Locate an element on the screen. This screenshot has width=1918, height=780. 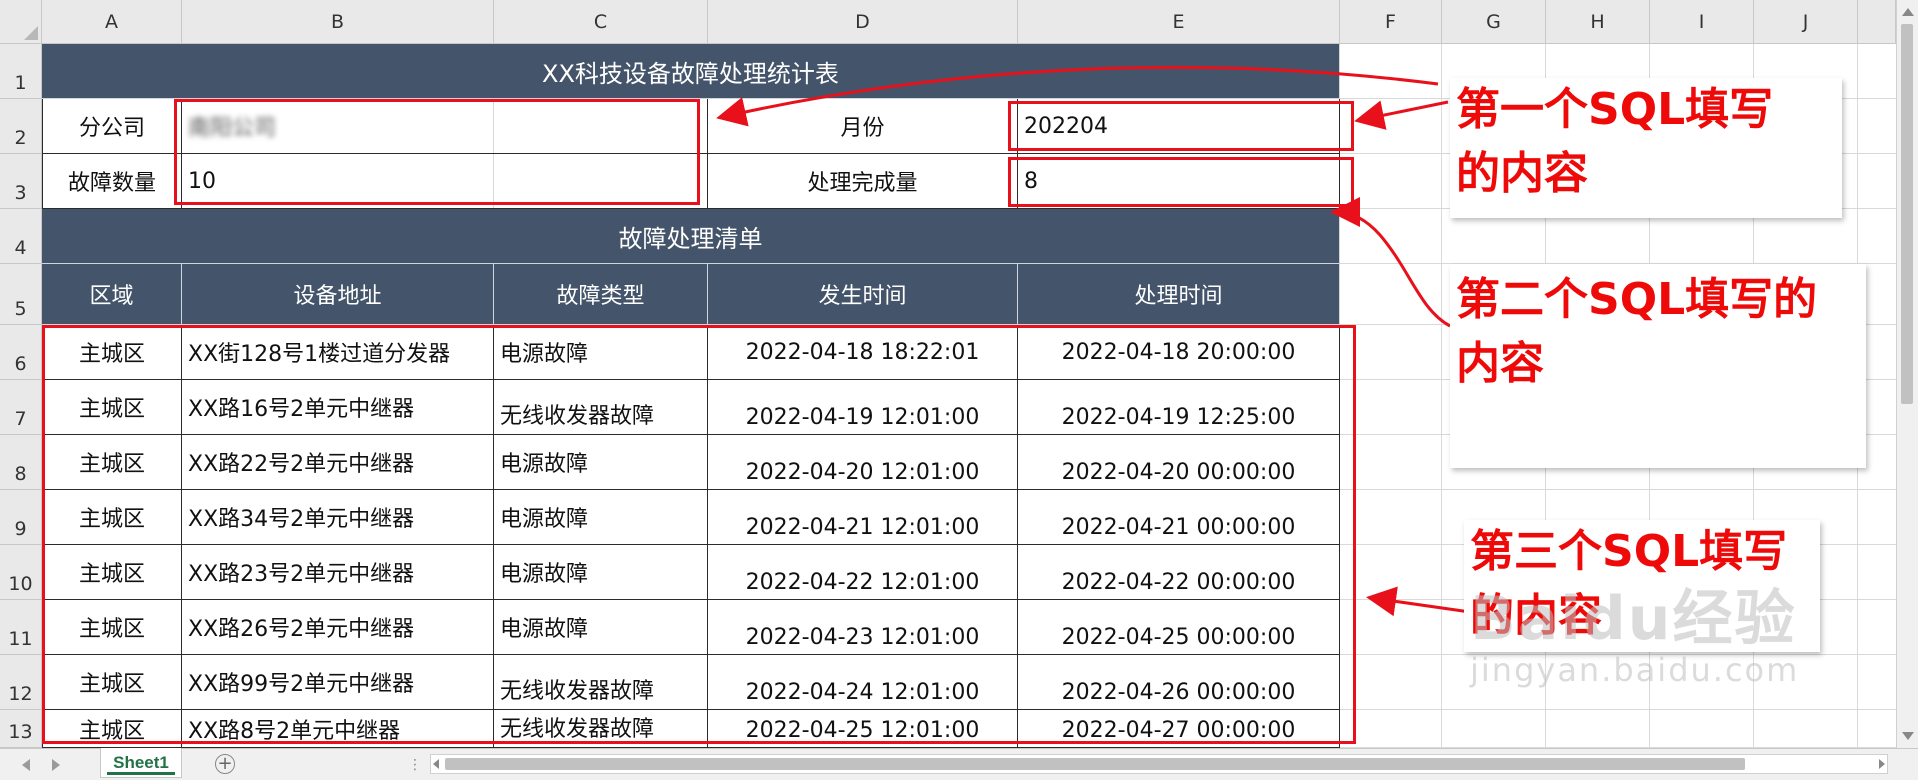
scroll-right-icon is located at coordinates (1882, 764).